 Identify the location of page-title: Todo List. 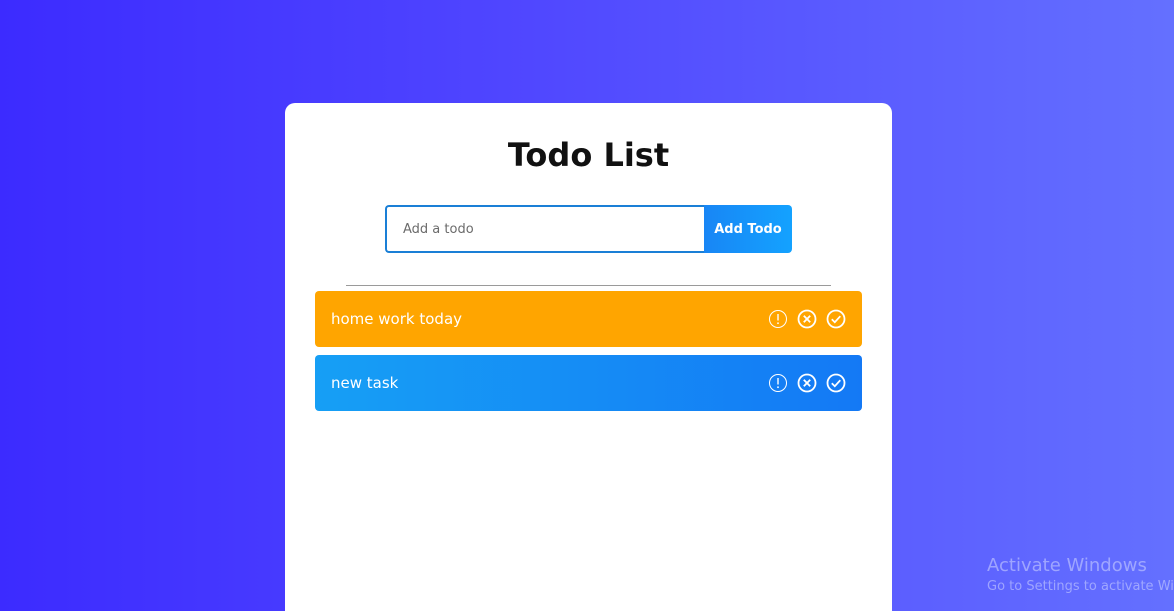
(588, 155).